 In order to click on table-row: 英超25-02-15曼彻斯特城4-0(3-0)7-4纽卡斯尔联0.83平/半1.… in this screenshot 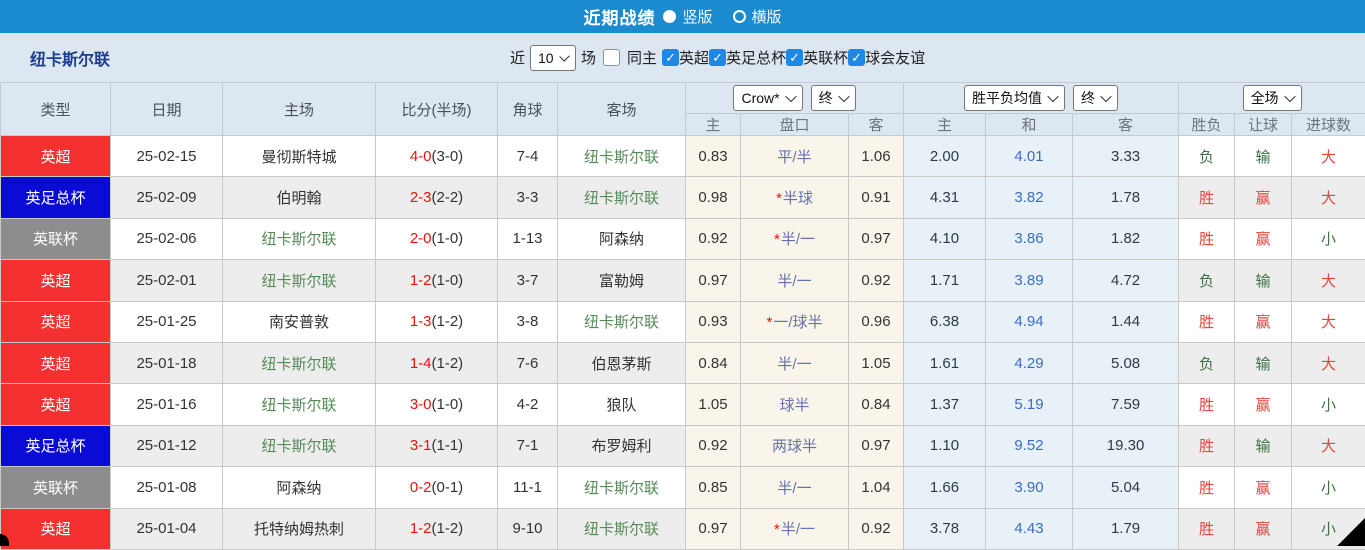, I will do `click(683, 156)`.